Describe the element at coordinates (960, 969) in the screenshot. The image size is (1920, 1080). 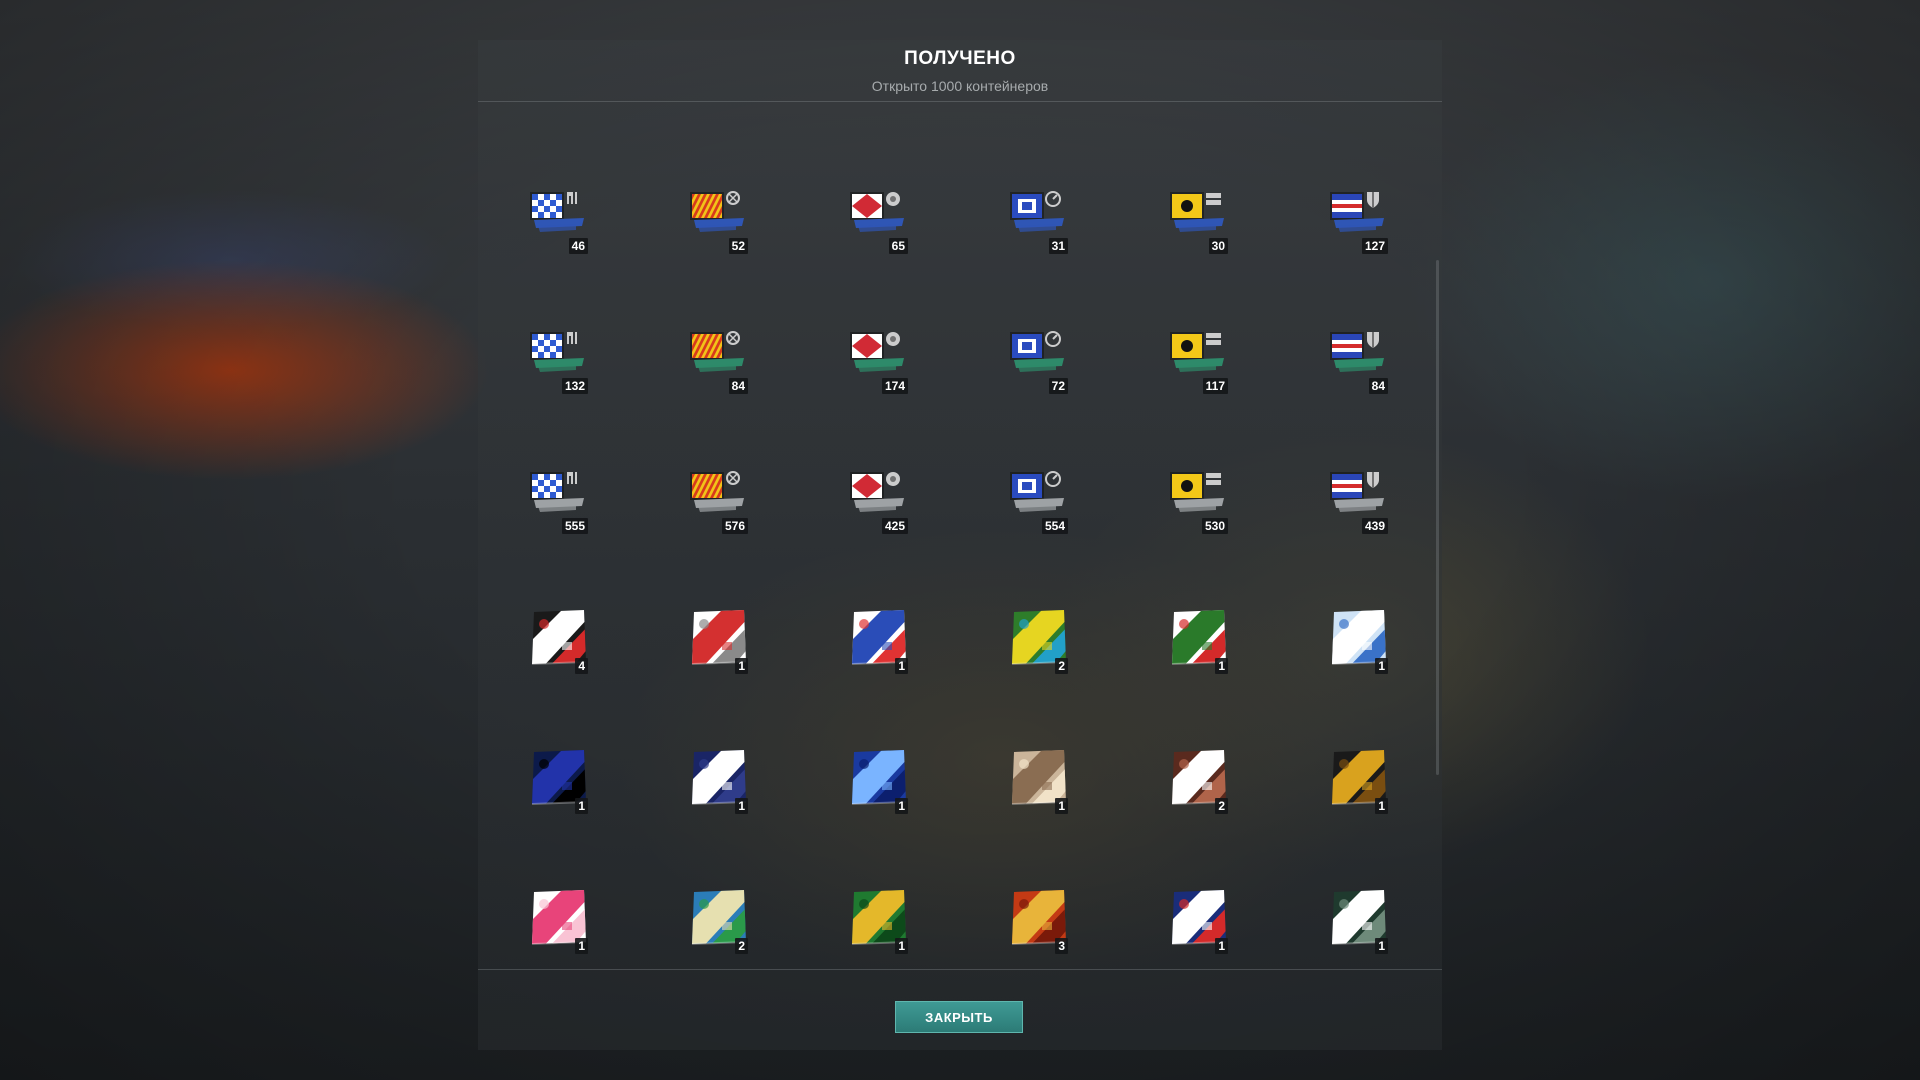
I see `footer-divider` at that location.